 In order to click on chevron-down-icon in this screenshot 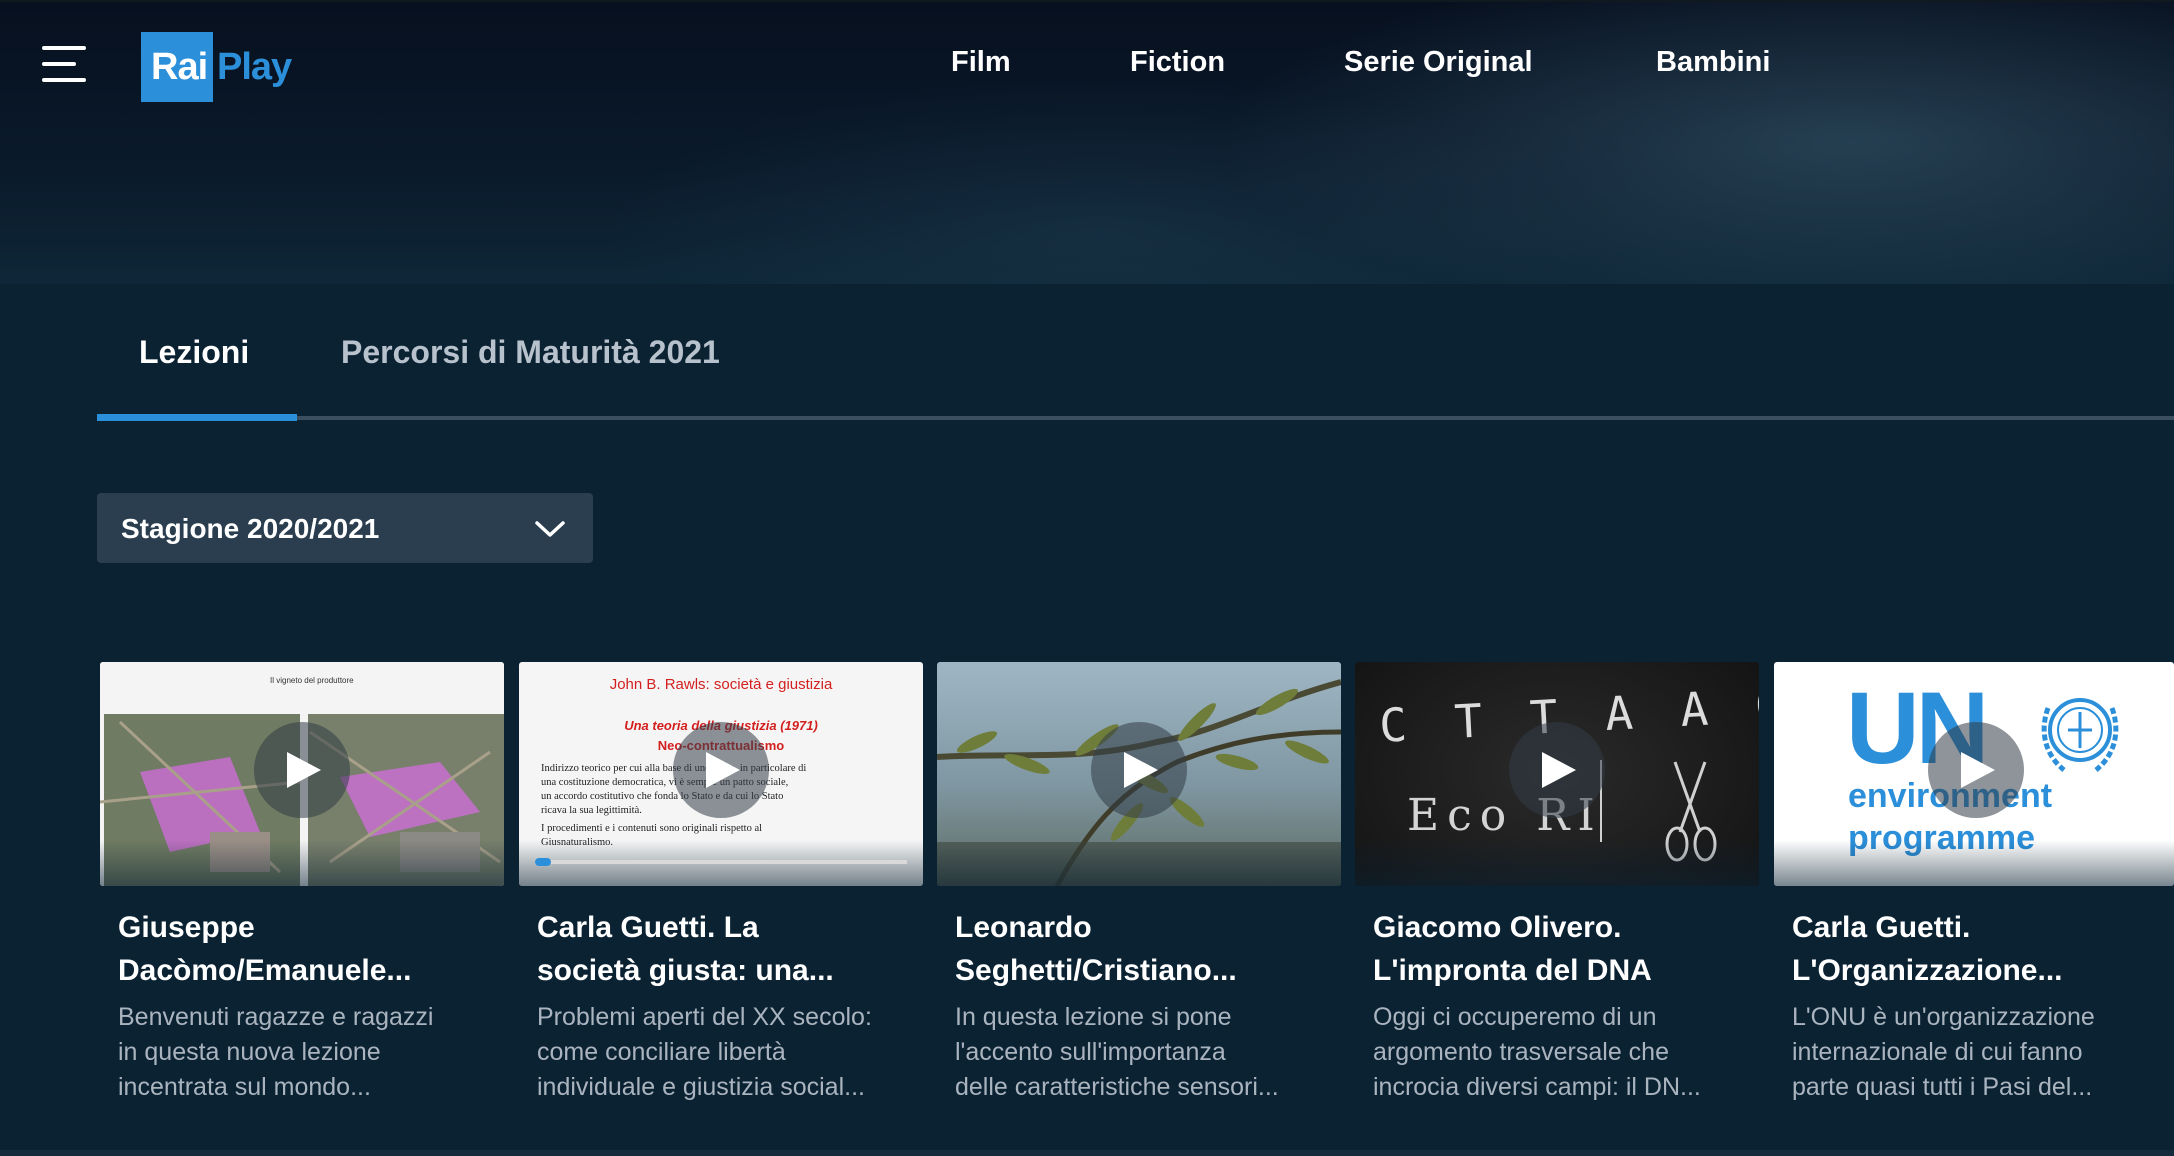, I will do `click(550, 529)`.